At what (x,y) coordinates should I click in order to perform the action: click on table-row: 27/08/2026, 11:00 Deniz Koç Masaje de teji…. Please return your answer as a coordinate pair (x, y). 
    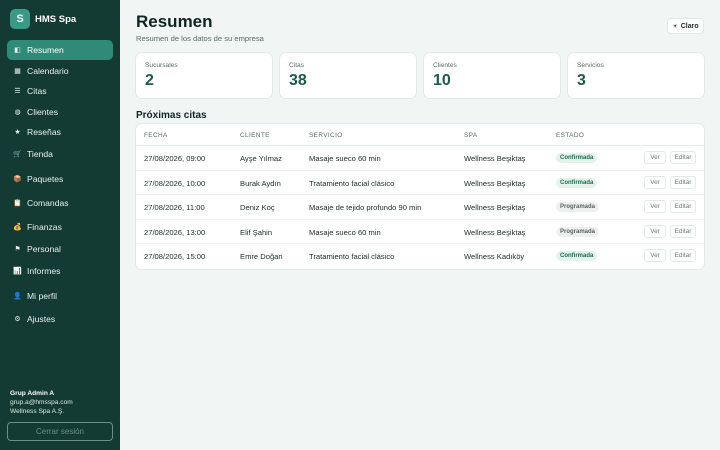
    Looking at the image, I should click on (420, 207).